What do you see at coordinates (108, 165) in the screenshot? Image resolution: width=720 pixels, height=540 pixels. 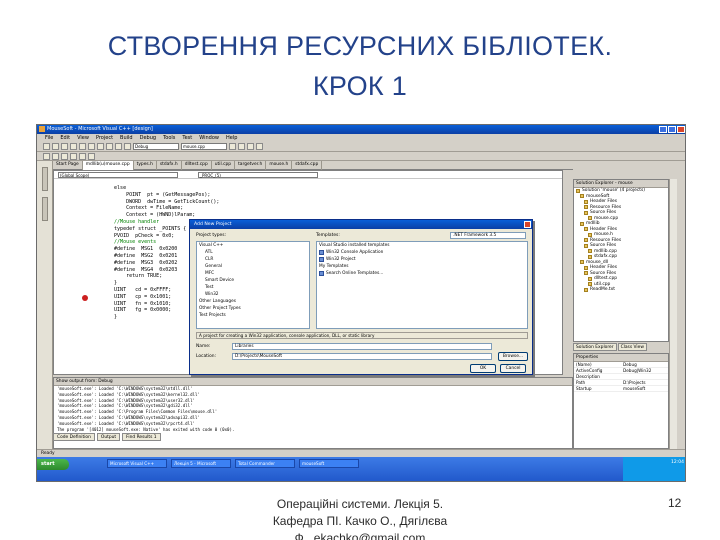 I see `tab-mouse-cpp: mdllib(u)mouse.cpp` at bounding box center [108, 165].